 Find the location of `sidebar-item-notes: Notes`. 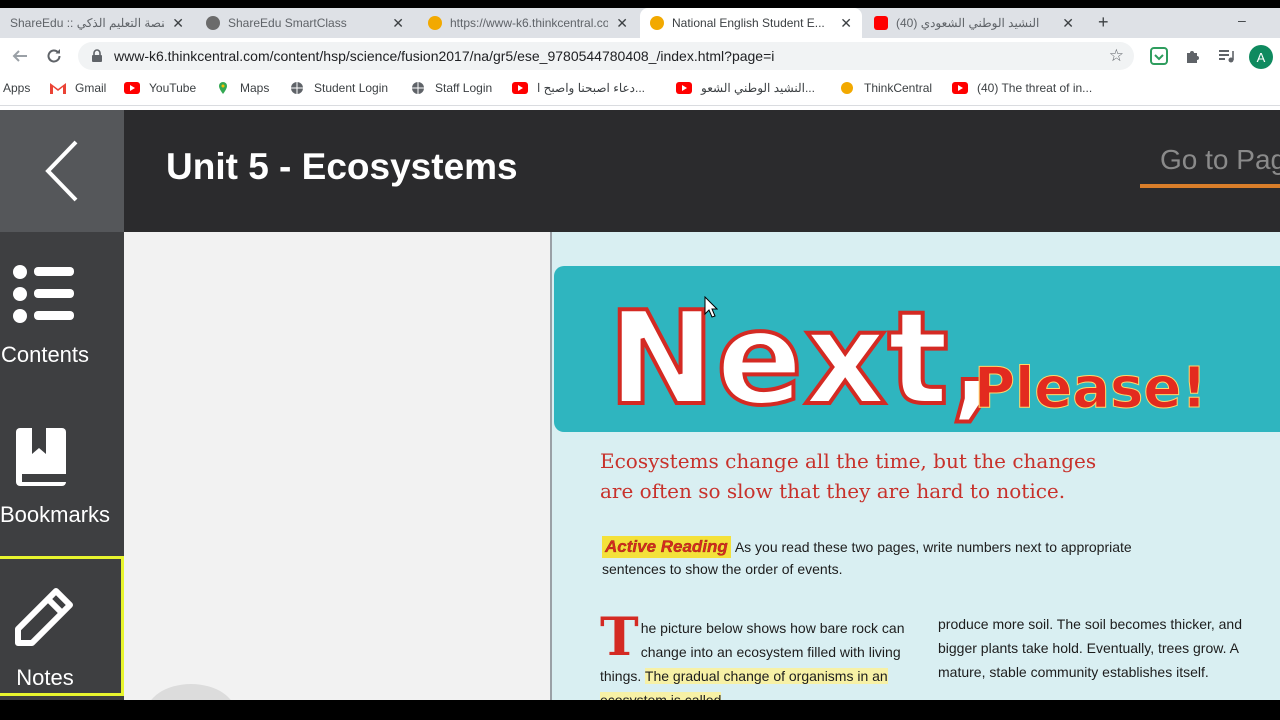

sidebar-item-notes: Notes is located at coordinates (62, 626).